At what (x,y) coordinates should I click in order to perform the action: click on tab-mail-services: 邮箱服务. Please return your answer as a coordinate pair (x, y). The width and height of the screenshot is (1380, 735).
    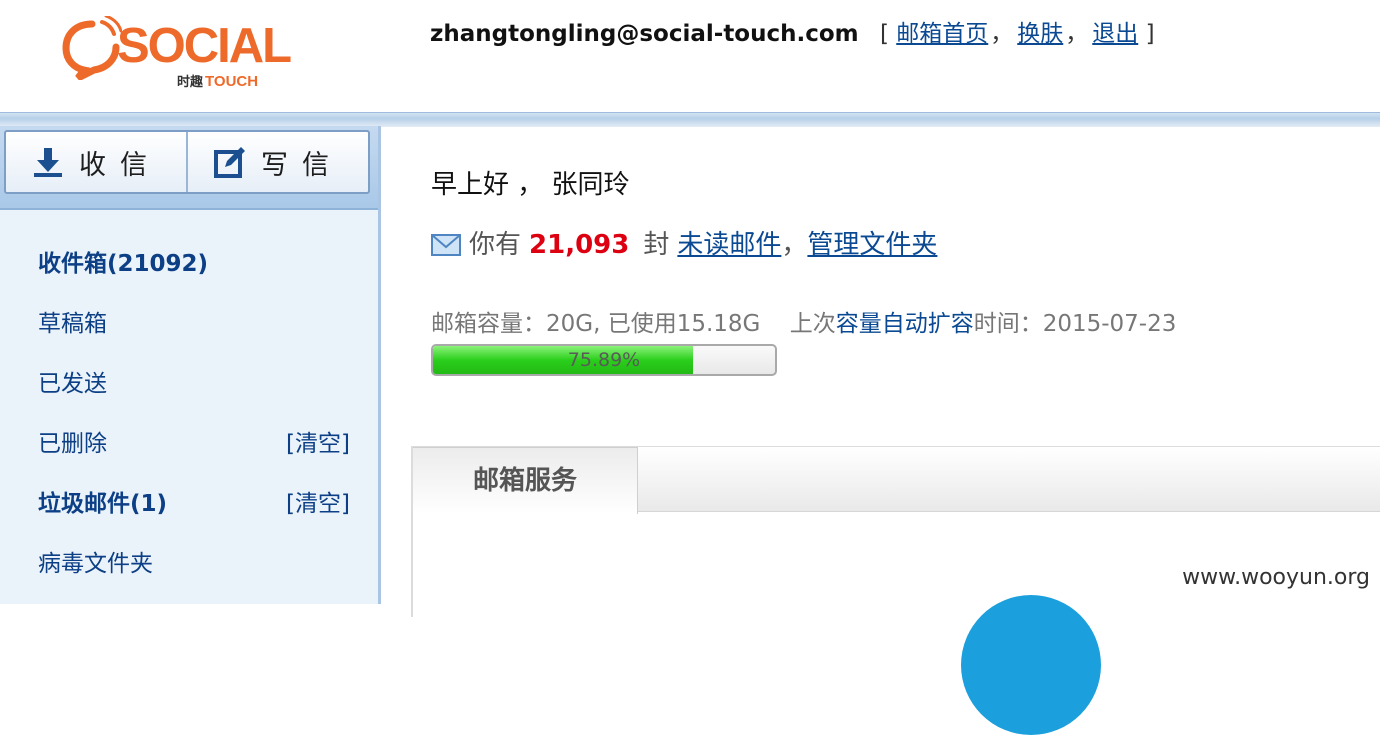
    Looking at the image, I should click on (525, 480).